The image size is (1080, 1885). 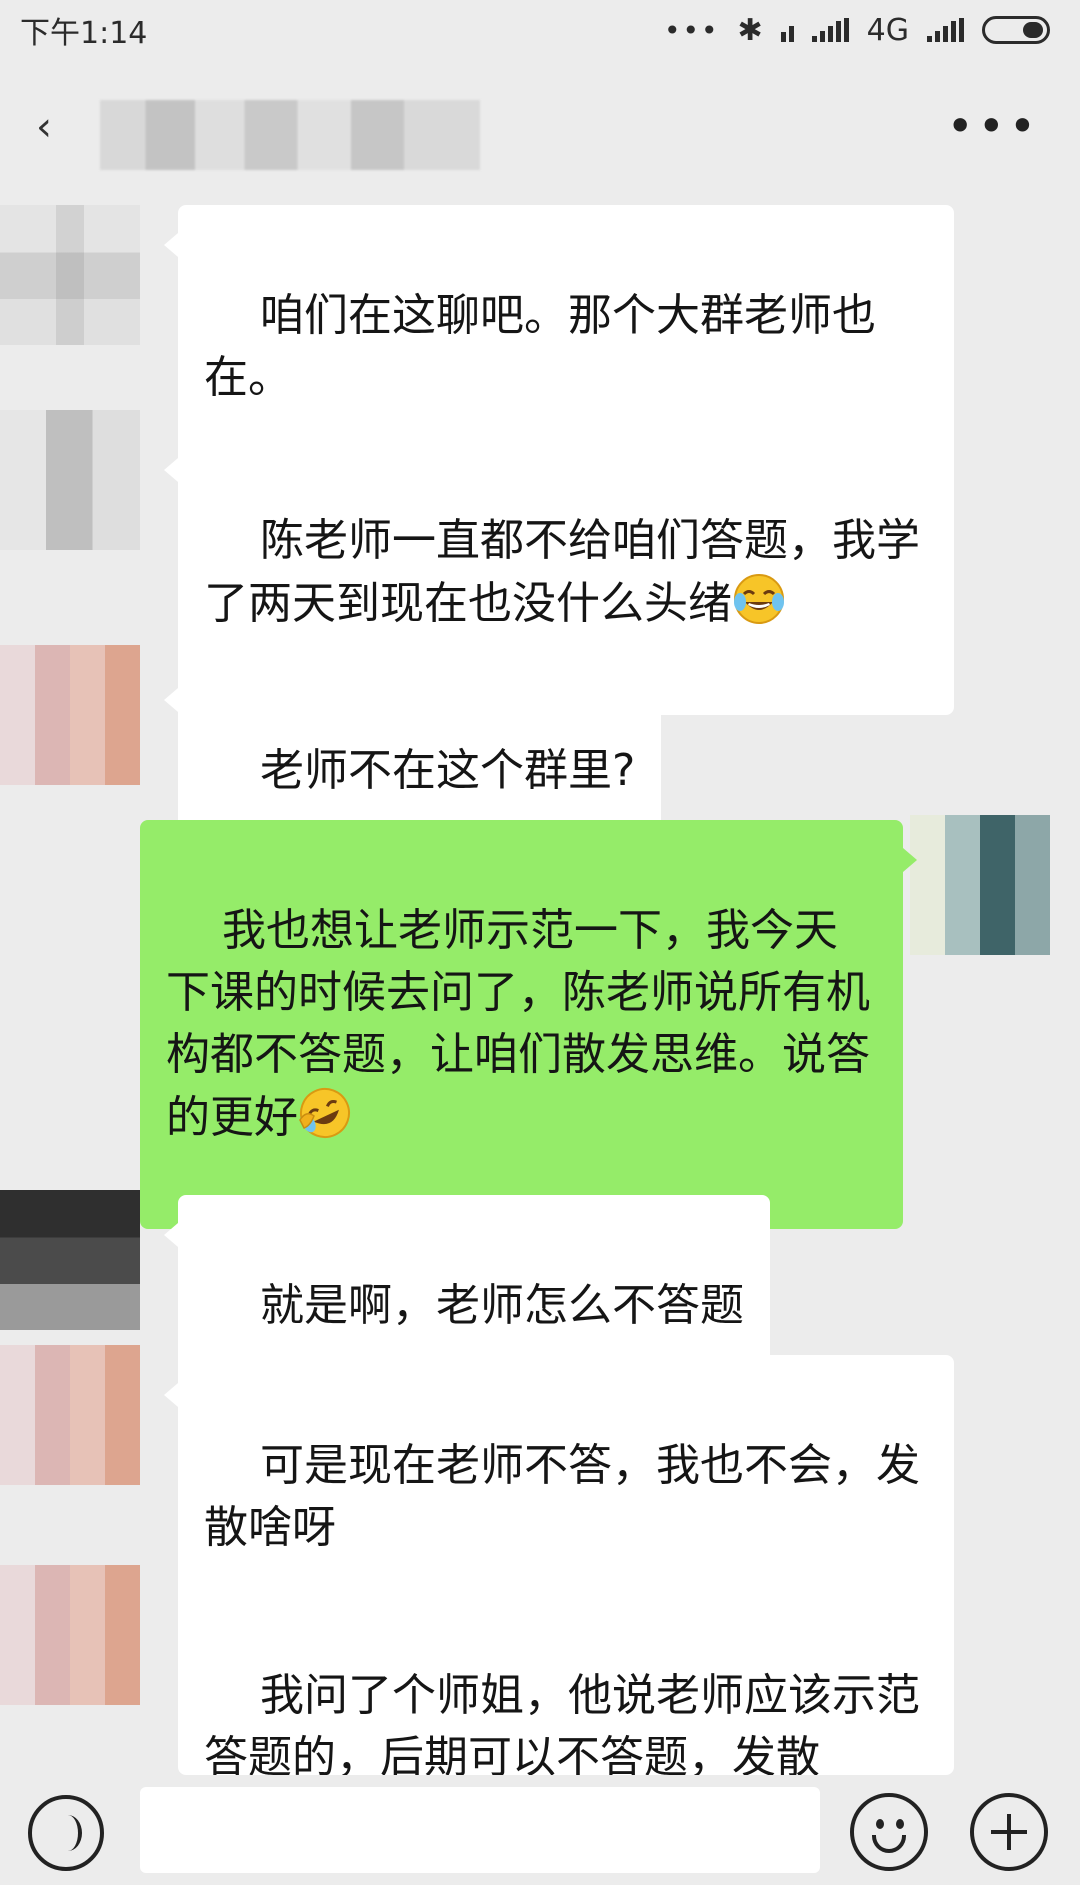 I want to click on network-type: 4G, so click(x=887, y=30).